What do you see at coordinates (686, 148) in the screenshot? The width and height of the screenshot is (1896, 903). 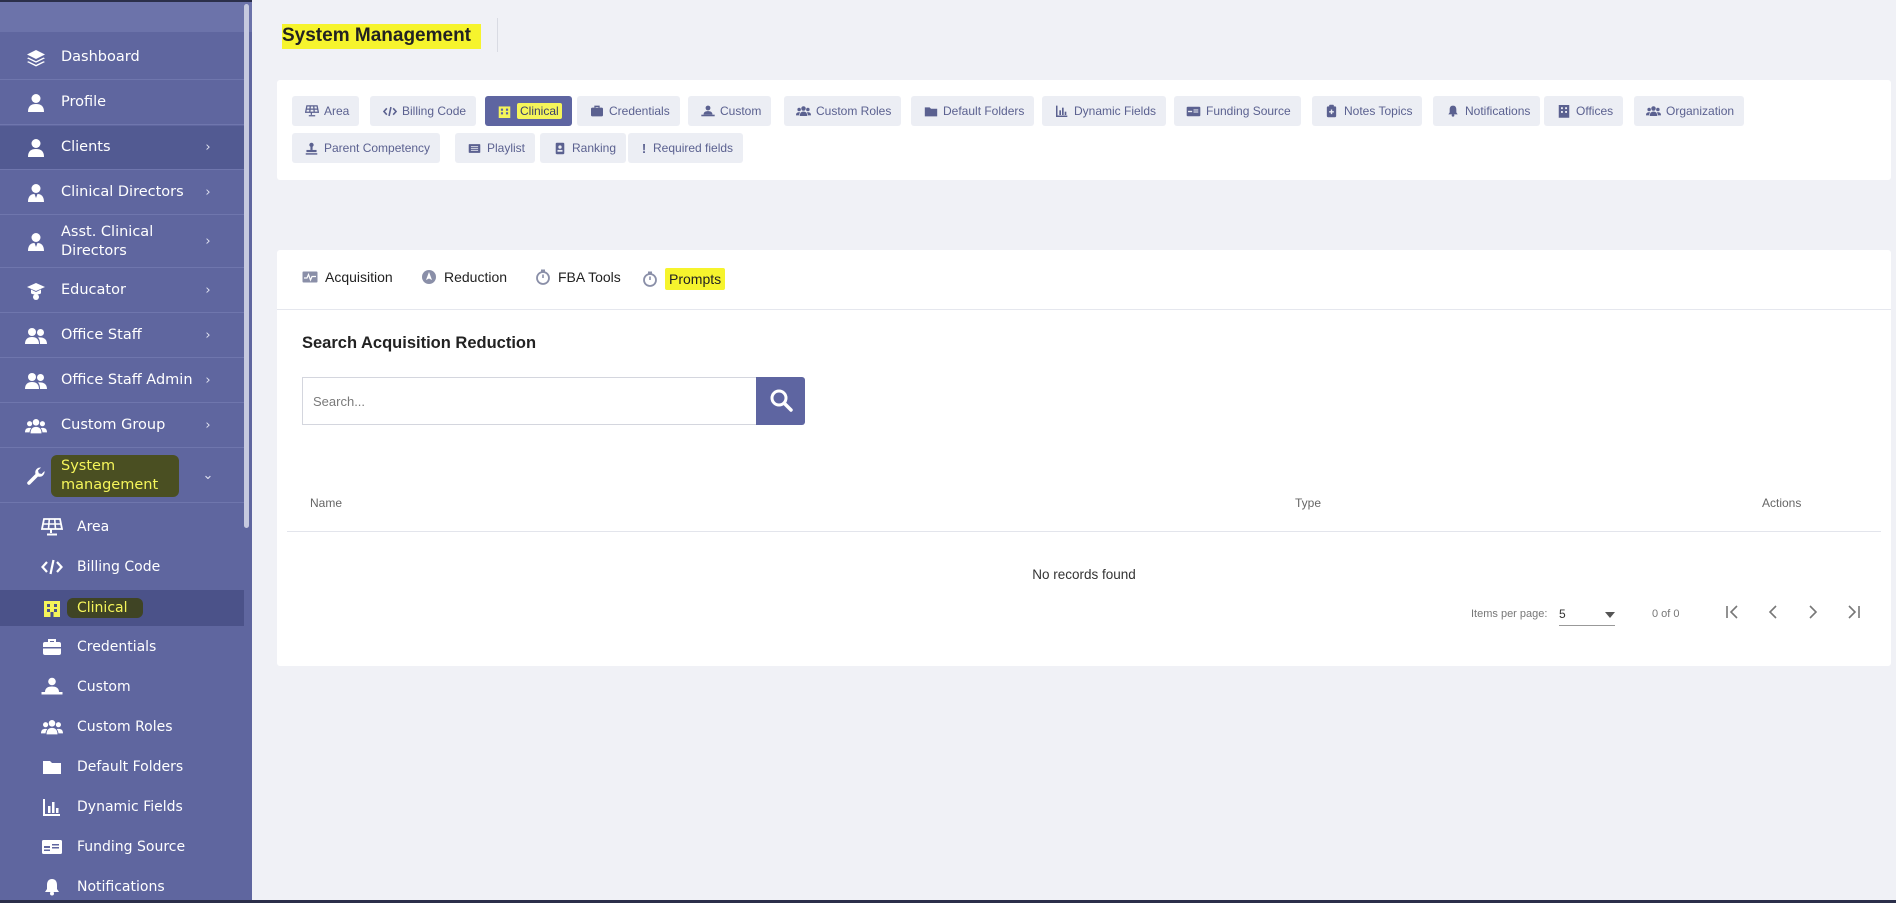 I see `tab-required-fields: ! Required fields` at bounding box center [686, 148].